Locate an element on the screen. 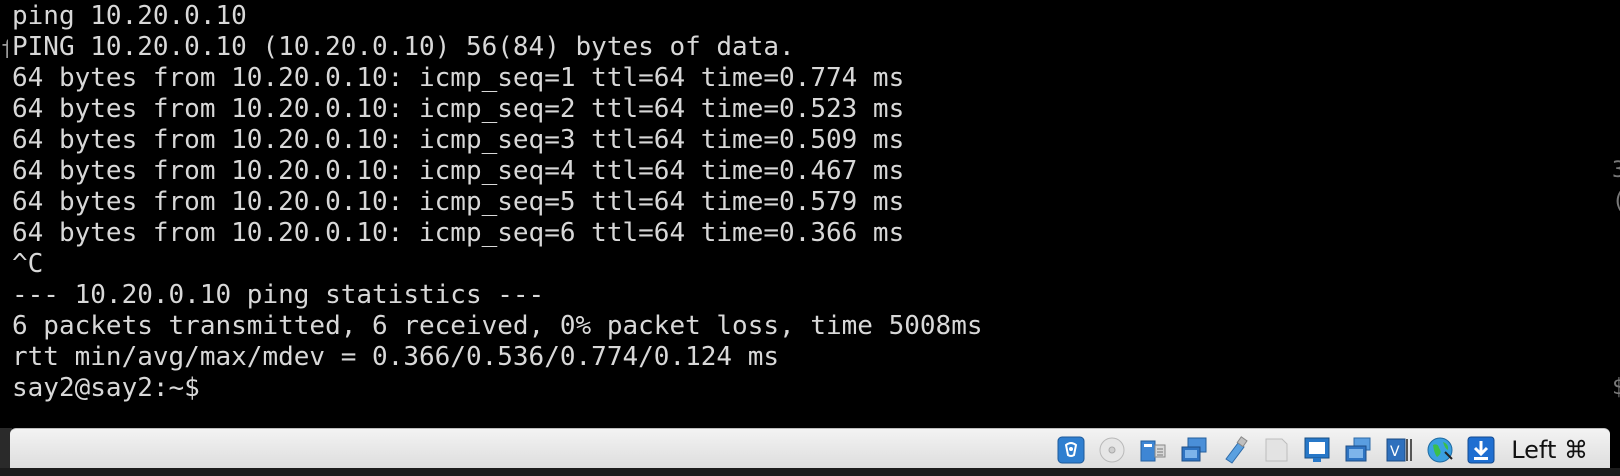  terminal-line: --- 10.20.0.10 ping statistics --- is located at coordinates (278, 295).